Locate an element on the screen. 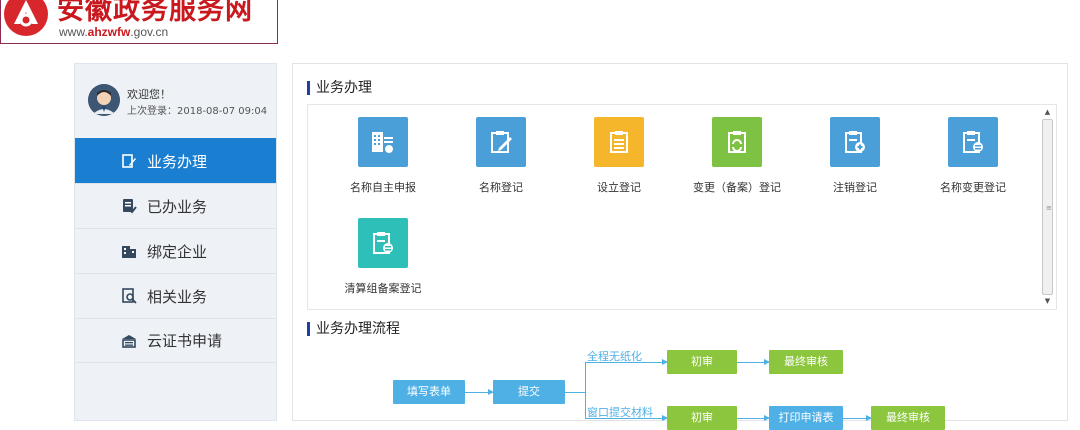  sidebar-item-label: 相关业务 is located at coordinates (177, 296).